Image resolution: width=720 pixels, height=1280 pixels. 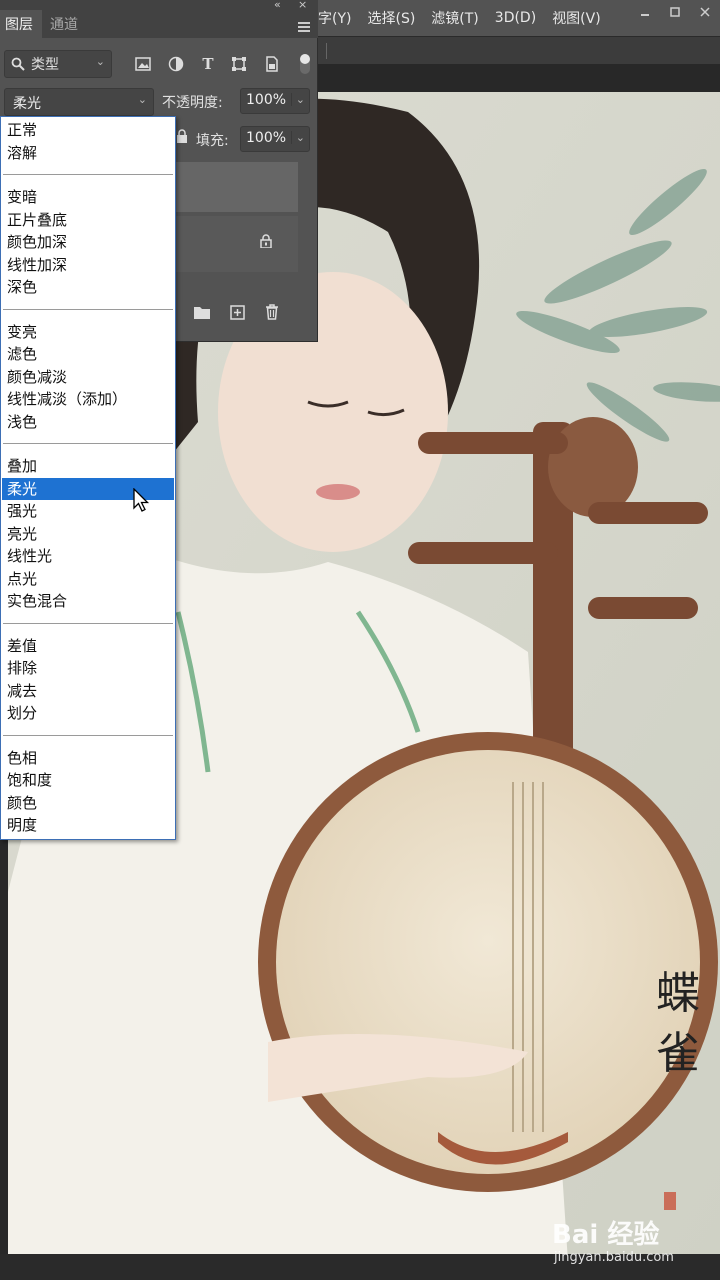 What do you see at coordinates (88, 130) in the screenshot?
I see `blend-mode-option: 正常` at bounding box center [88, 130].